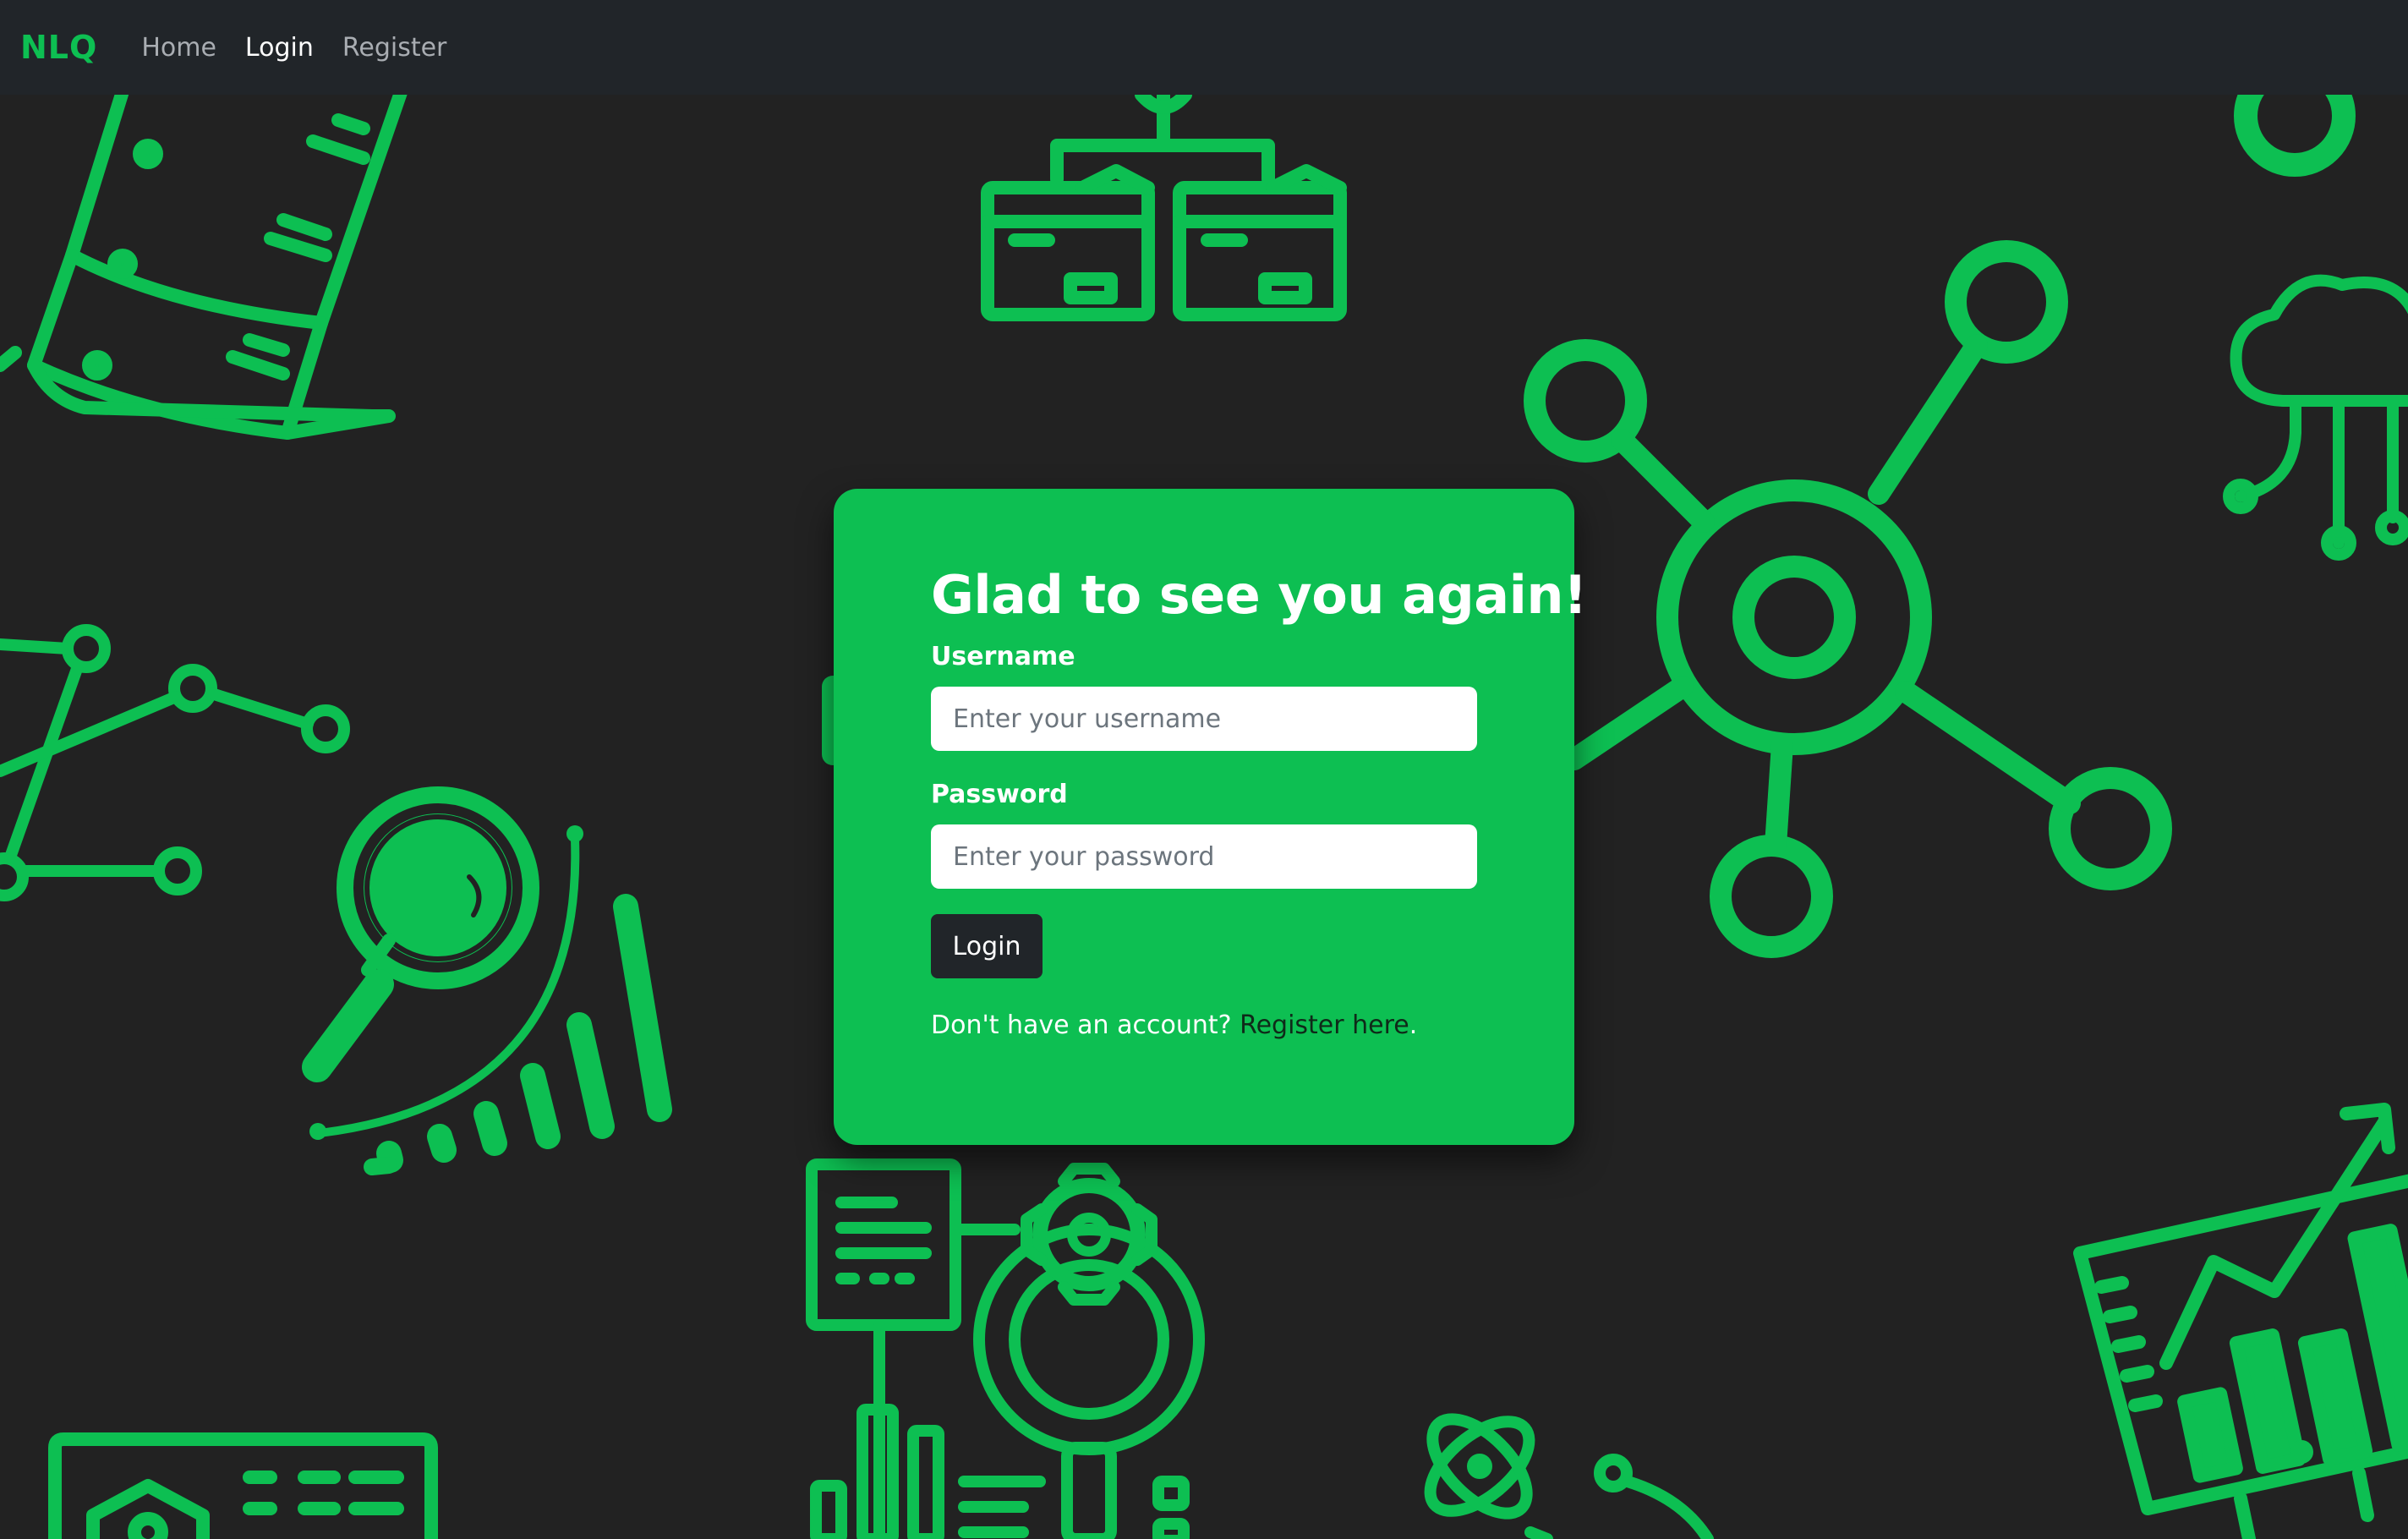  What do you see at coordinates (1204, 719) in the screenshot?
I see `username-input` at bounding box center [1204, 719].